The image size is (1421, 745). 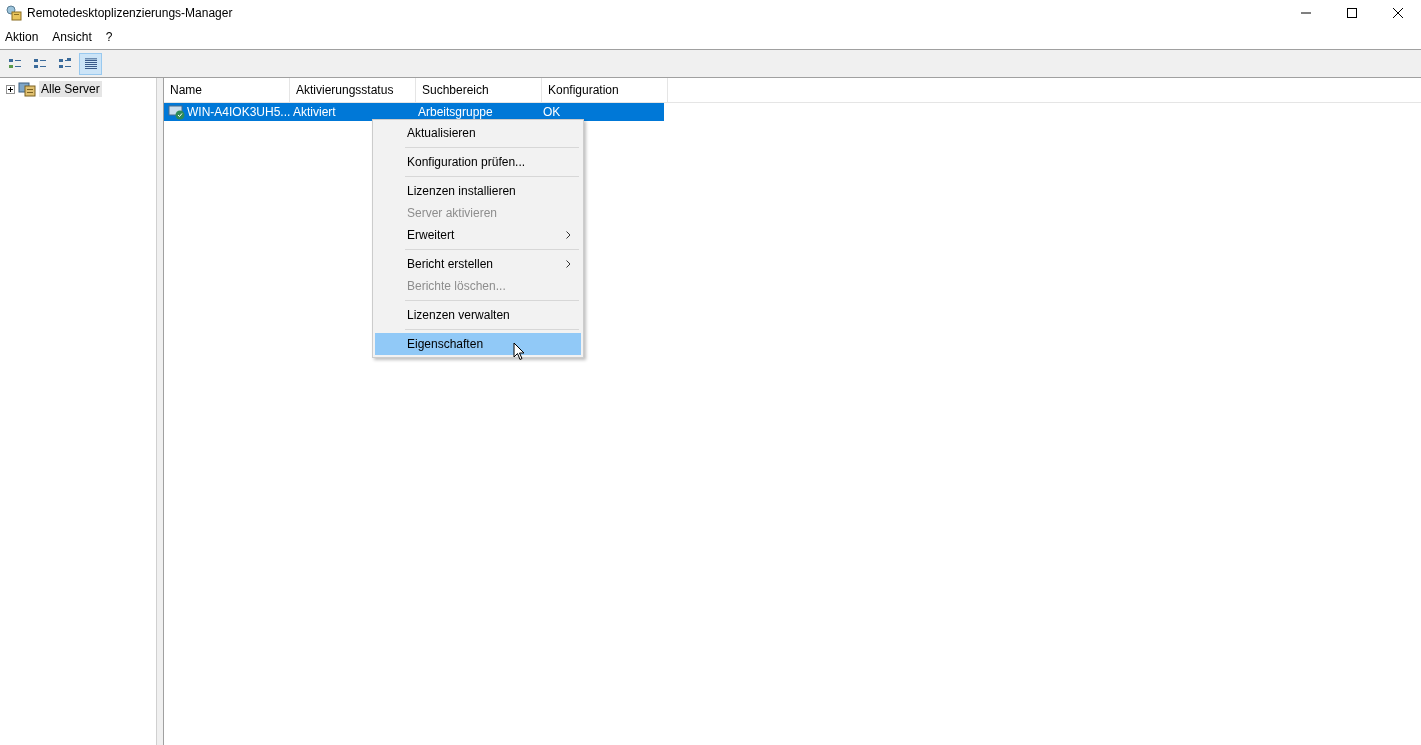 I want to click on column-header: Konfiguration, so click(x=605, y=90).